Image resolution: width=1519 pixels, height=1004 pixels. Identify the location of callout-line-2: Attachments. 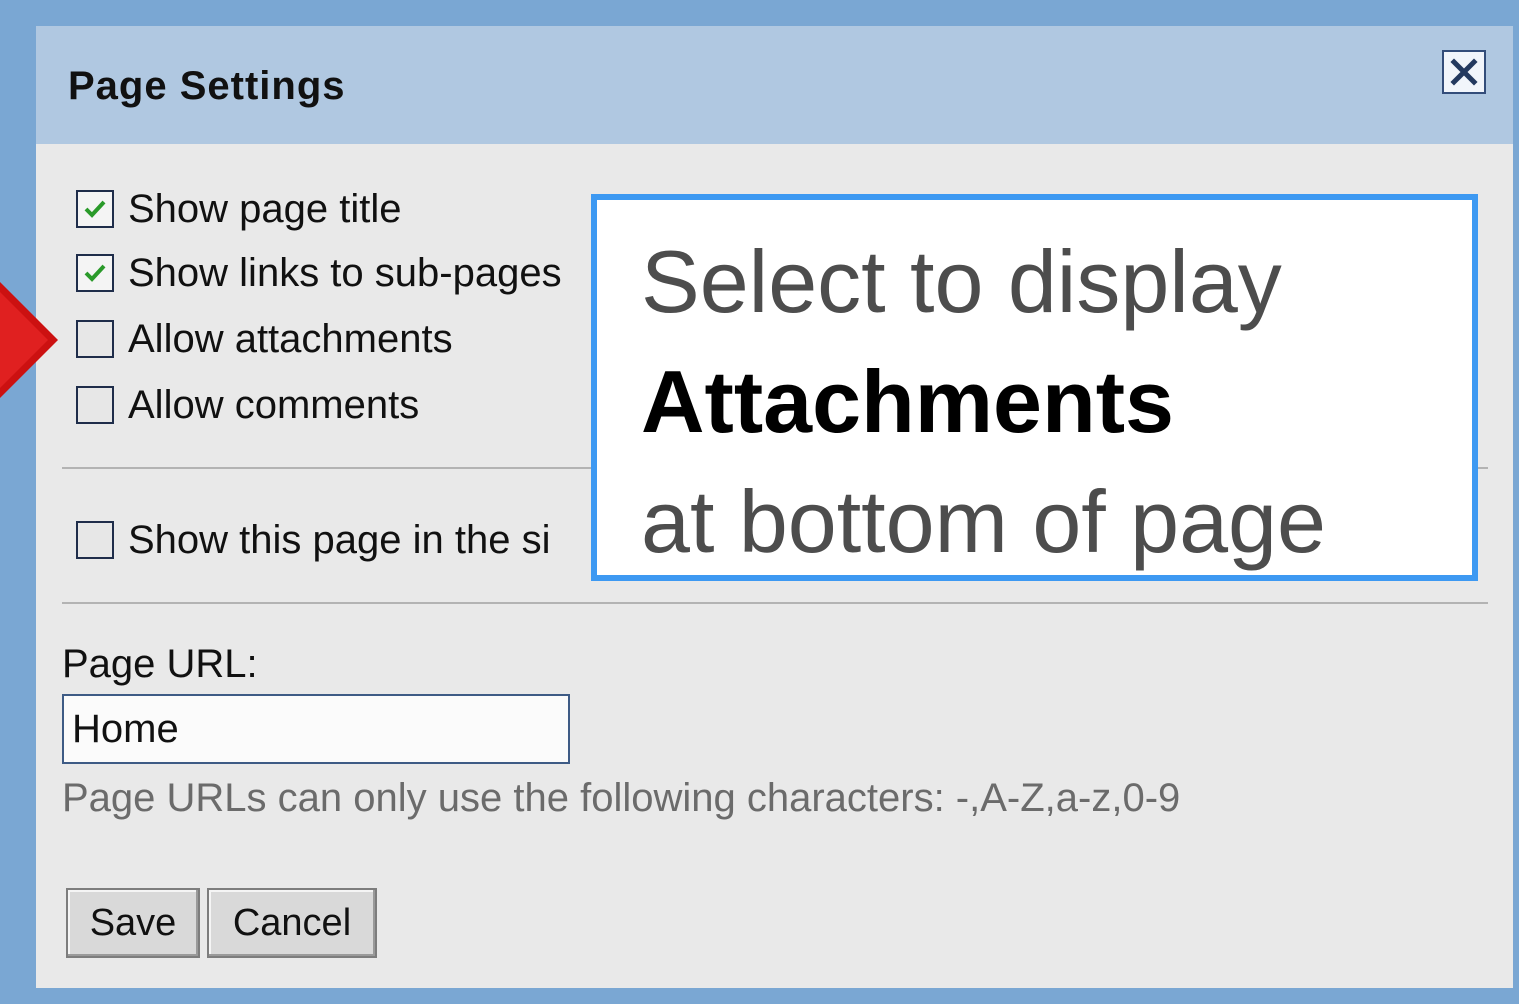
(907, 401).